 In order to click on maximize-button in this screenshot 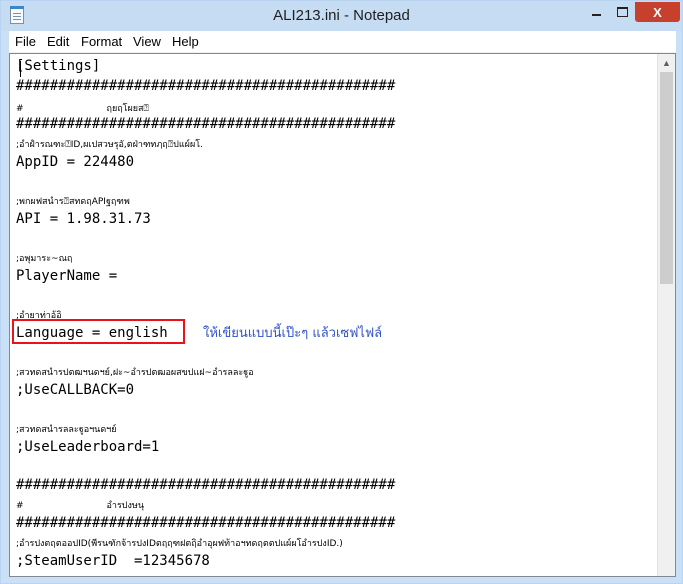, I will do `click(622, 12)`.